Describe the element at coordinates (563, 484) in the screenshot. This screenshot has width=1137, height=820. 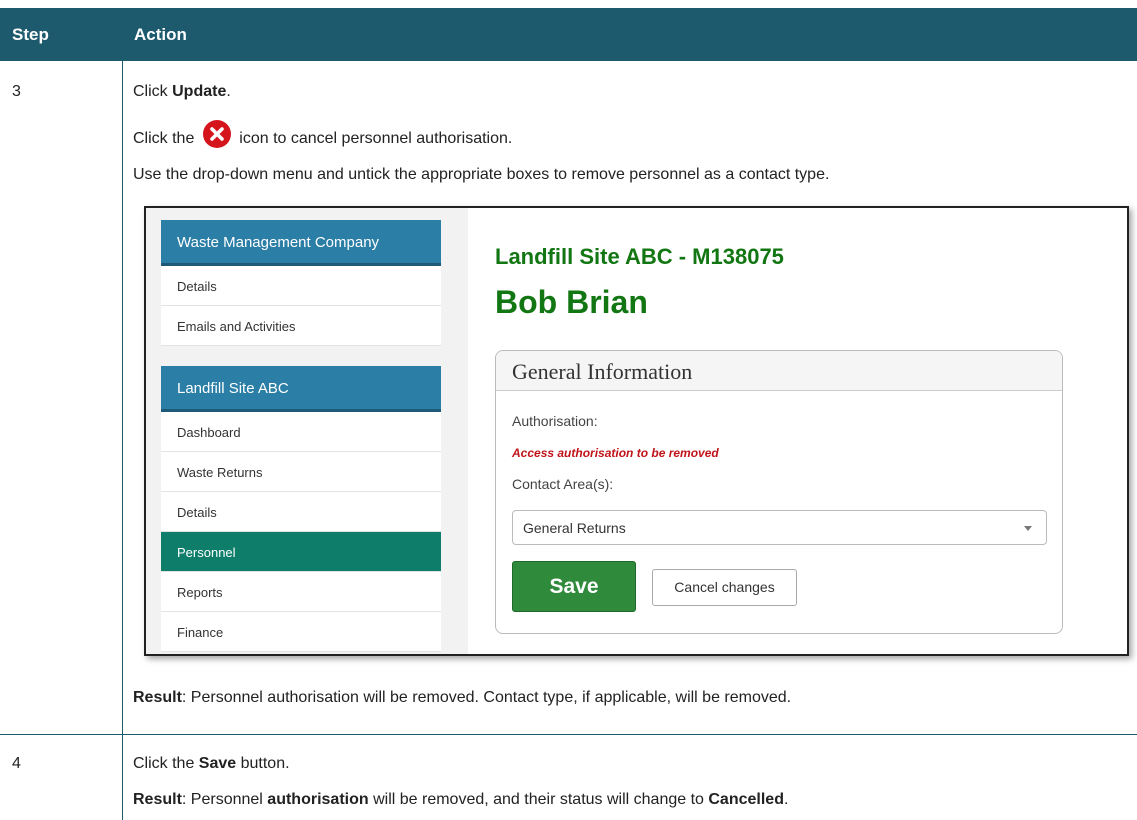
I see `contact-area-label: Contact Area(s):` at that location.